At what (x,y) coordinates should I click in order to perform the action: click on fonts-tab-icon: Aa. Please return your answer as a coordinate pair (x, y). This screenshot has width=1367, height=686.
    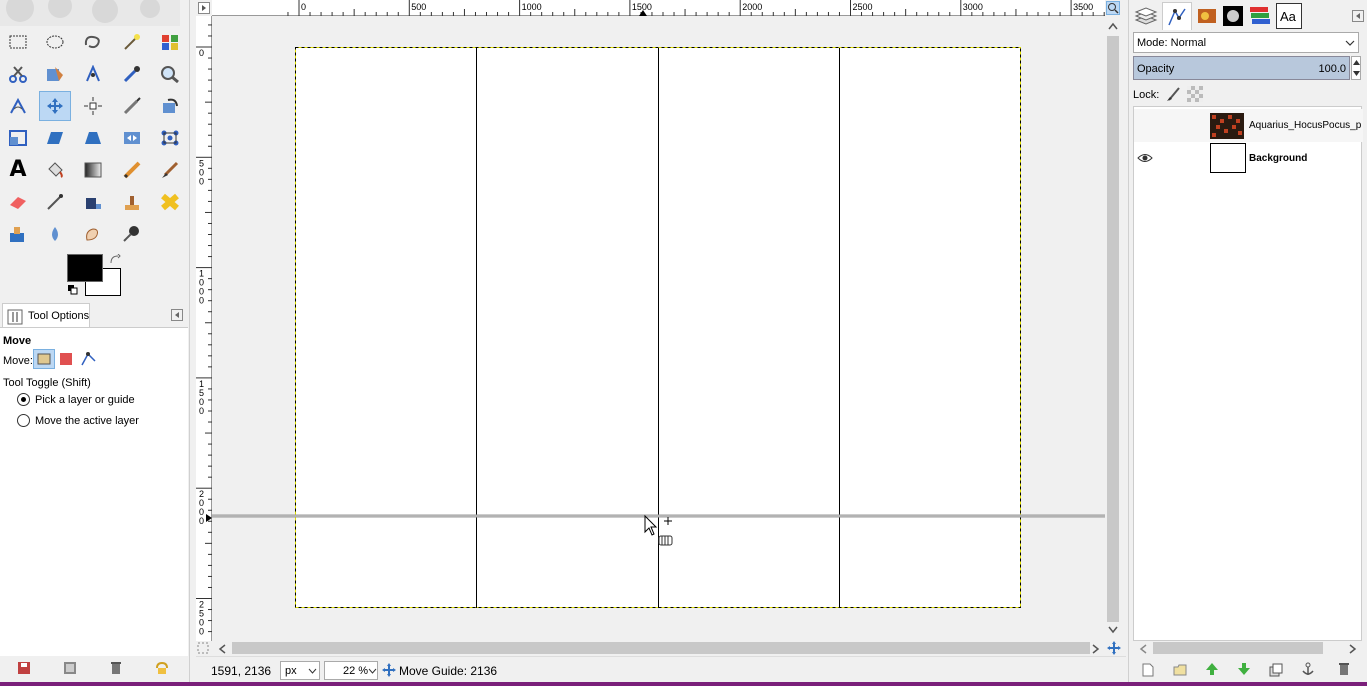
    Looking at the image, I should click on (1289, 16).